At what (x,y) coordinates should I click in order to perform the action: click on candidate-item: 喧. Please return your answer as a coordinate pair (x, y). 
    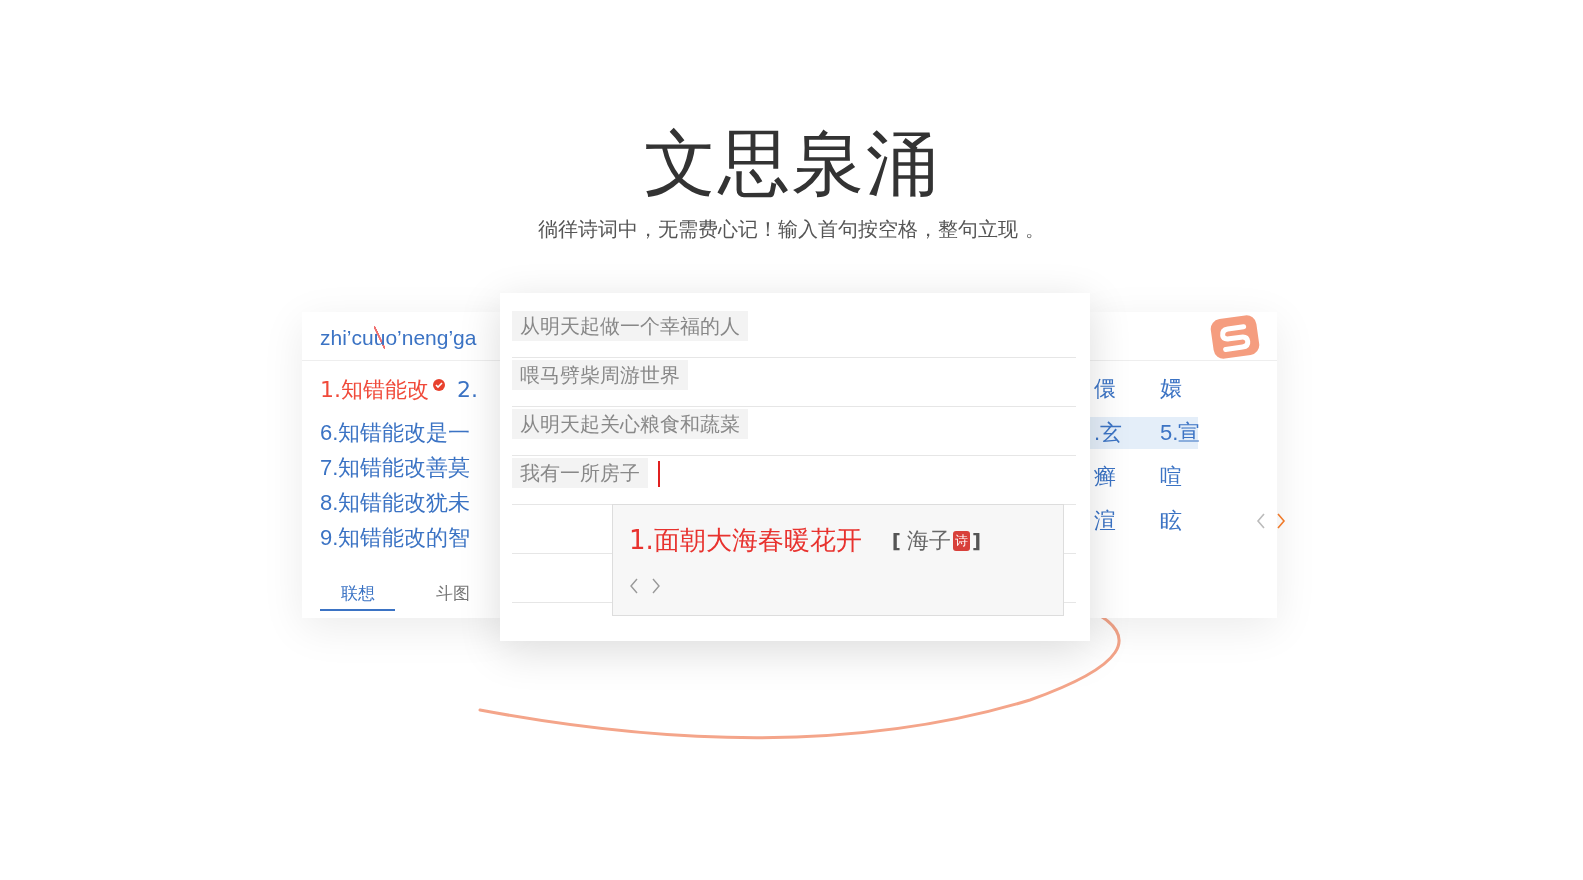
    Looking at the image, I should click on (1193, 477).